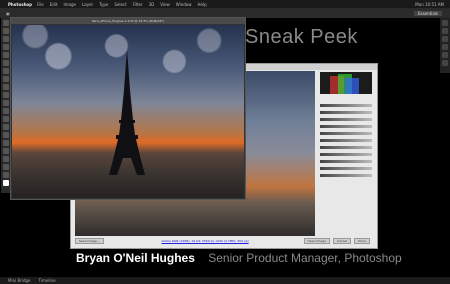 The image size is (450, 284). I want to click on highlights-slider, so click(346, 133).